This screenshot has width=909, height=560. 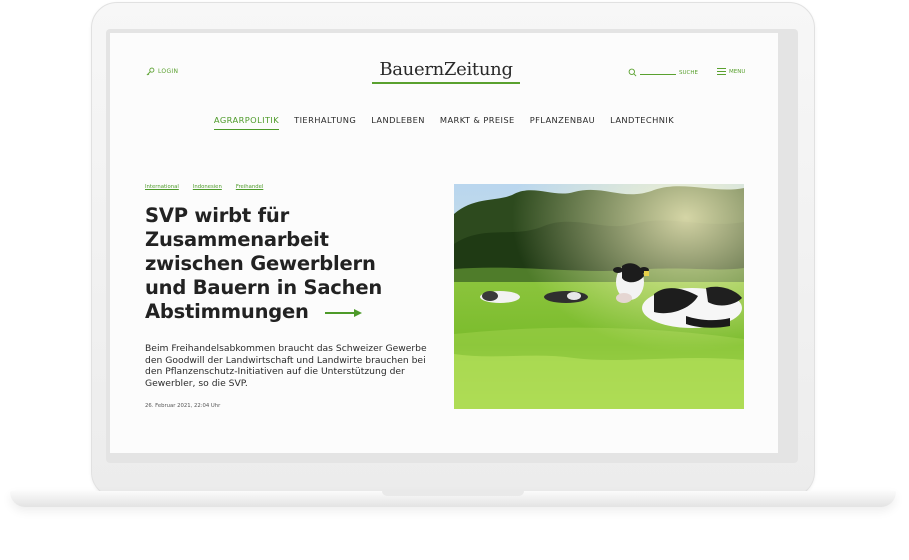 What do you see at coordinates (246, 122) in the screenshot?
I see `nav-item-agrarpolitik: AGRARPOLITIK` at bounding box center [246, 122].